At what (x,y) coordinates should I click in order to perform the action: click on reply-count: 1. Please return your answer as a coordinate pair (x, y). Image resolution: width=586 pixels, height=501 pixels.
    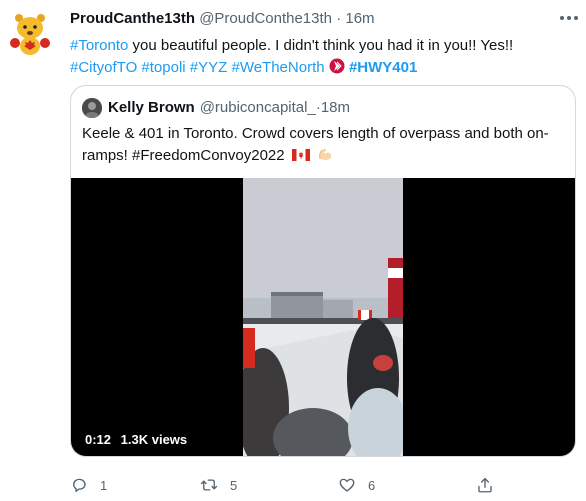
    Looking at the image, I should click on (104, 485).